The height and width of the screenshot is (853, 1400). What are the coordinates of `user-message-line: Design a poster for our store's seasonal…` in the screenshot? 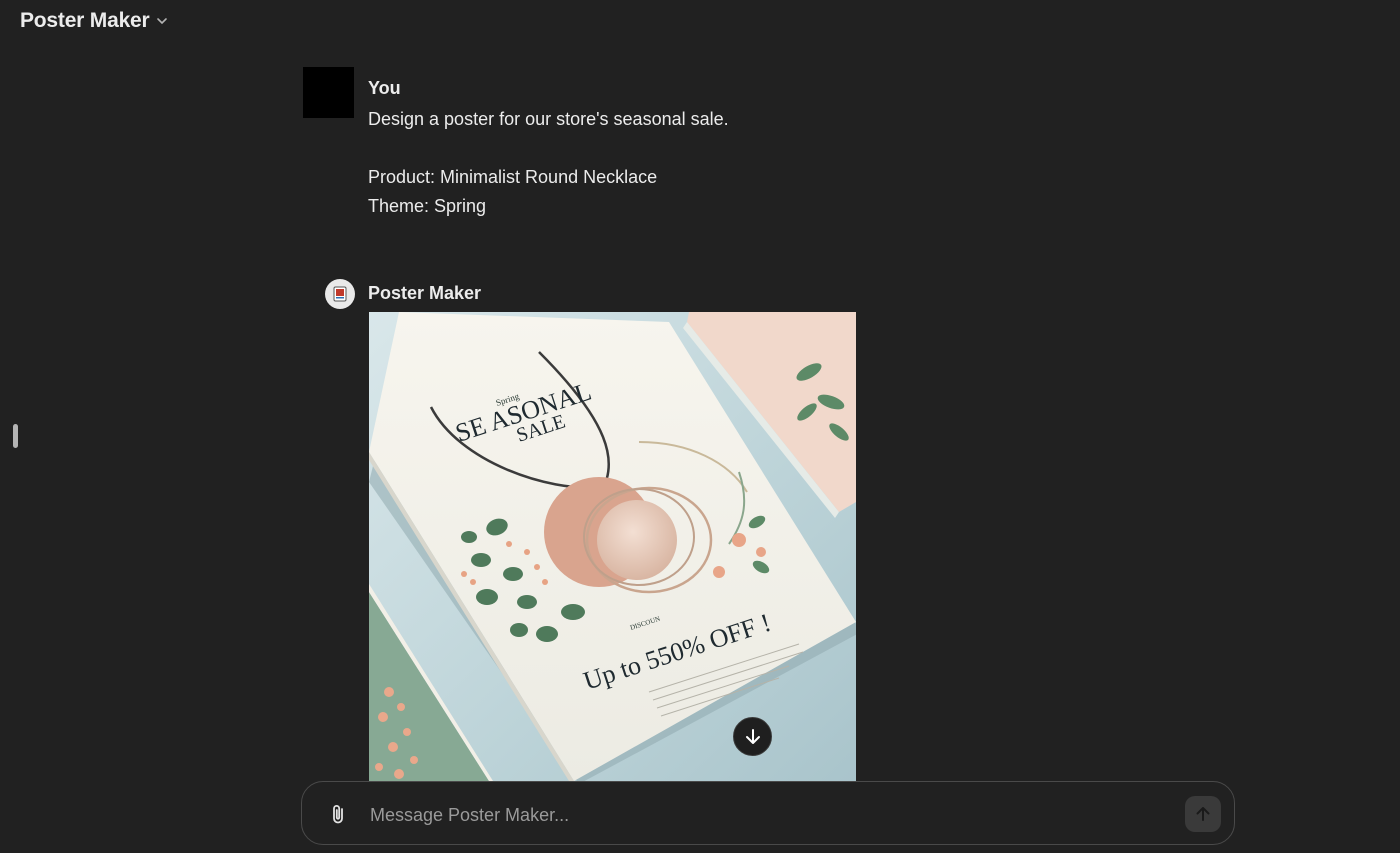 It's located at (548, 119).